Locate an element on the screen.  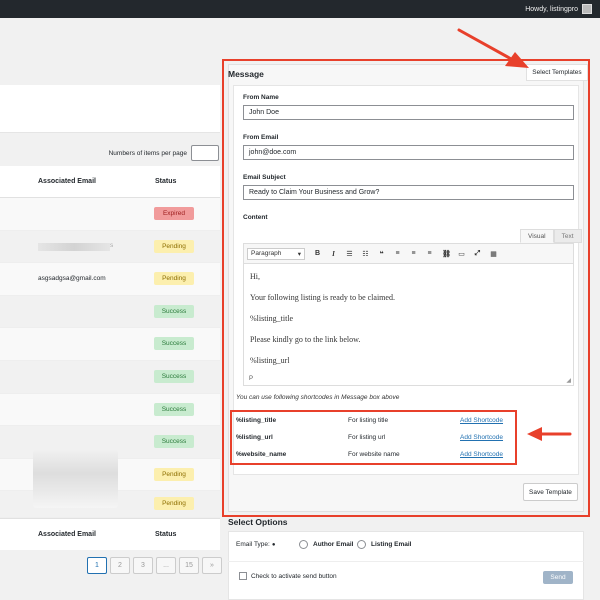
table-row: s Pending is located at coordinates (110, 247).